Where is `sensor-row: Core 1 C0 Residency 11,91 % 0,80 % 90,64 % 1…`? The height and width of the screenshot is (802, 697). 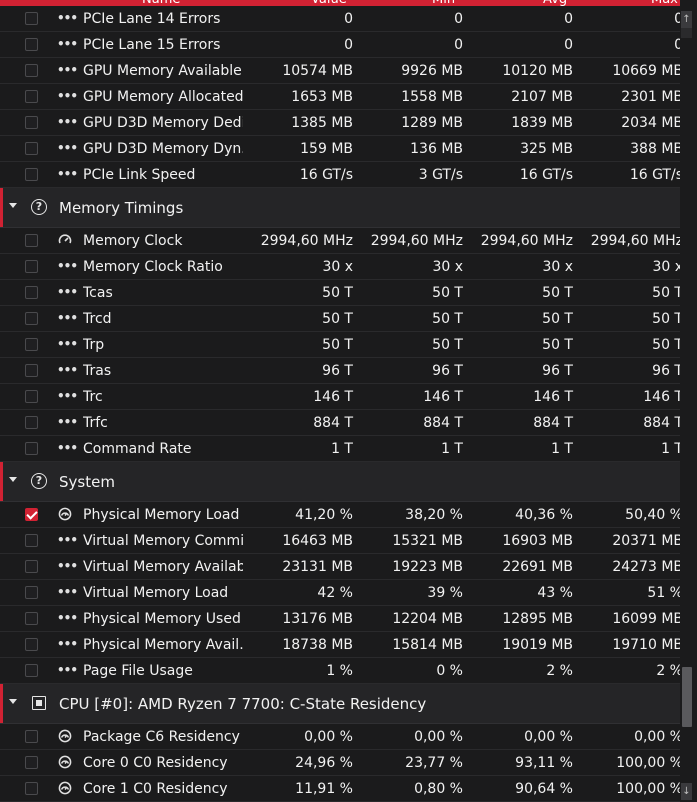
sensor-row: Core 1 C0 Residency 11,91 % 0,80 % 90,64 % 1… is located at coordinates (341, 789).